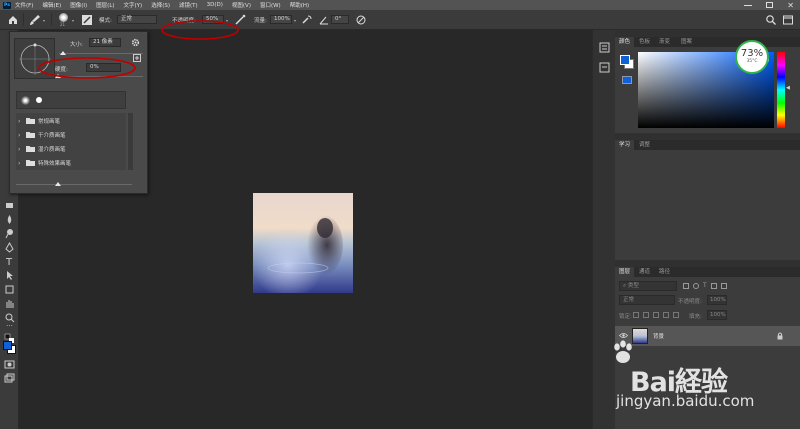  I want to click on blend-mode-select: 正常, so click(647, 300).